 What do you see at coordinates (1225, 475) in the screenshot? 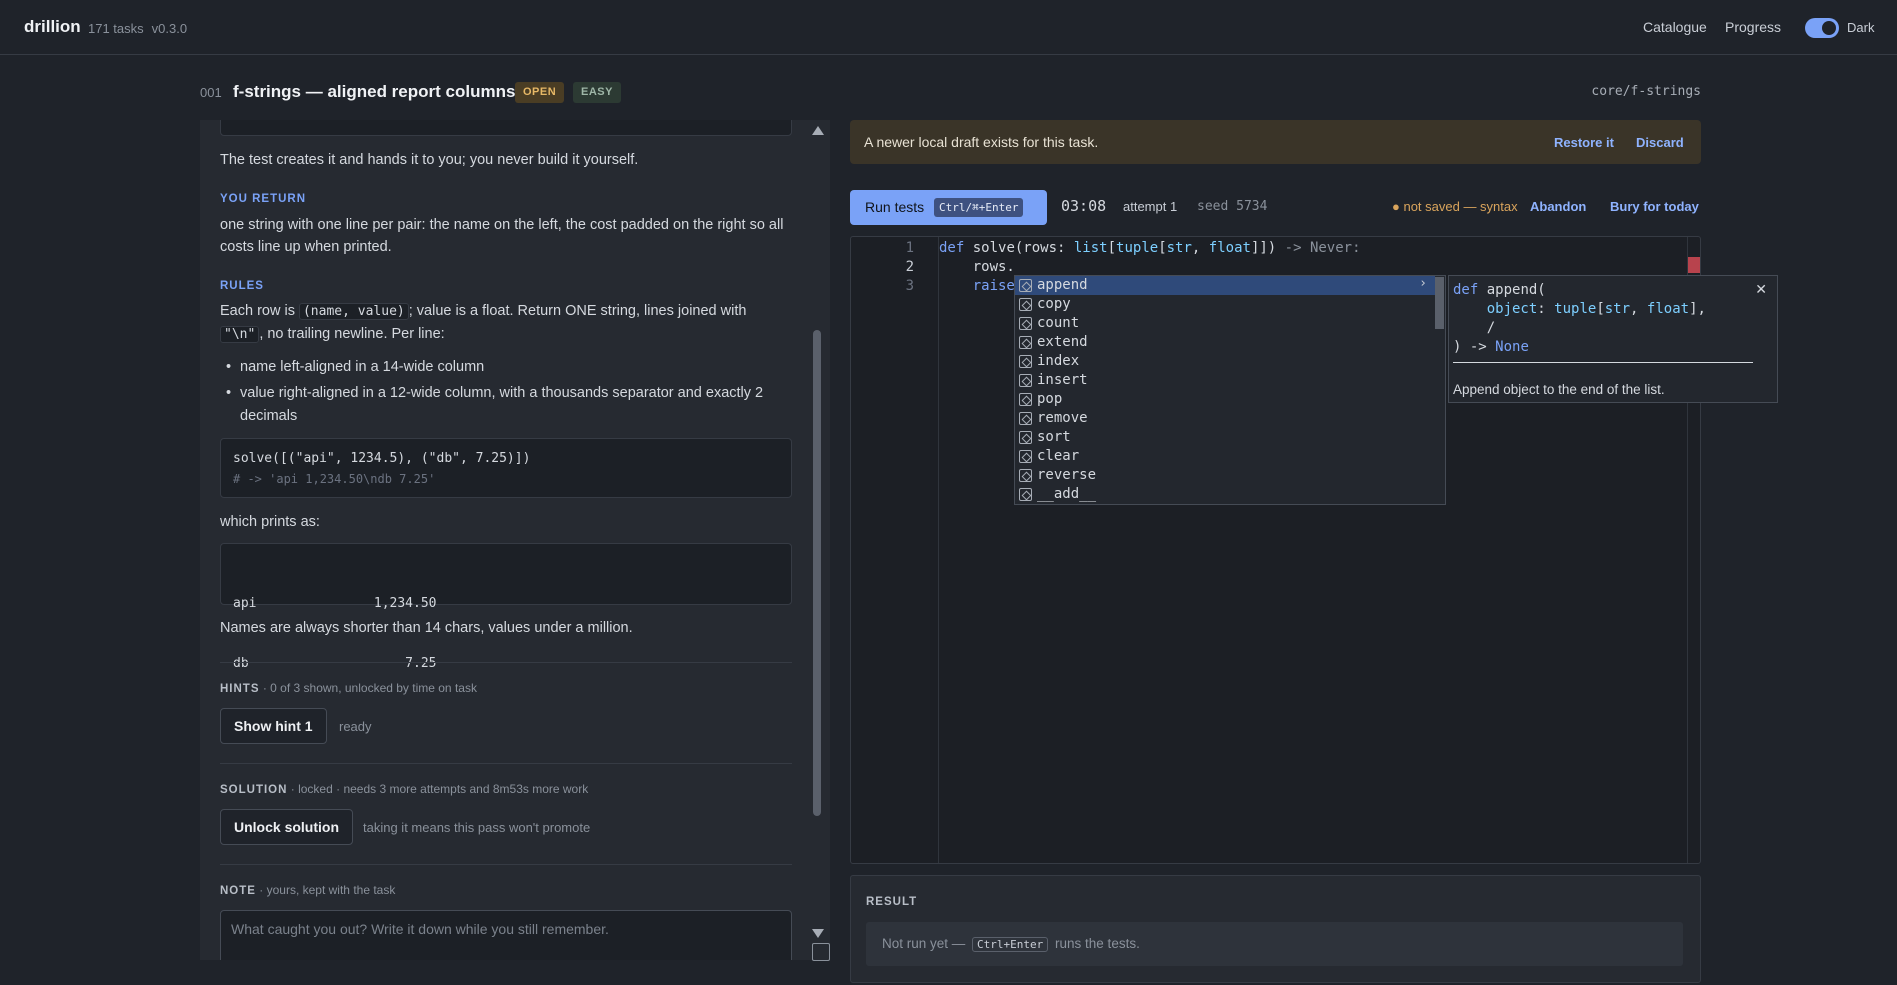
I see `autocomplete-item: reverse` at bounding box center [1225, 475].